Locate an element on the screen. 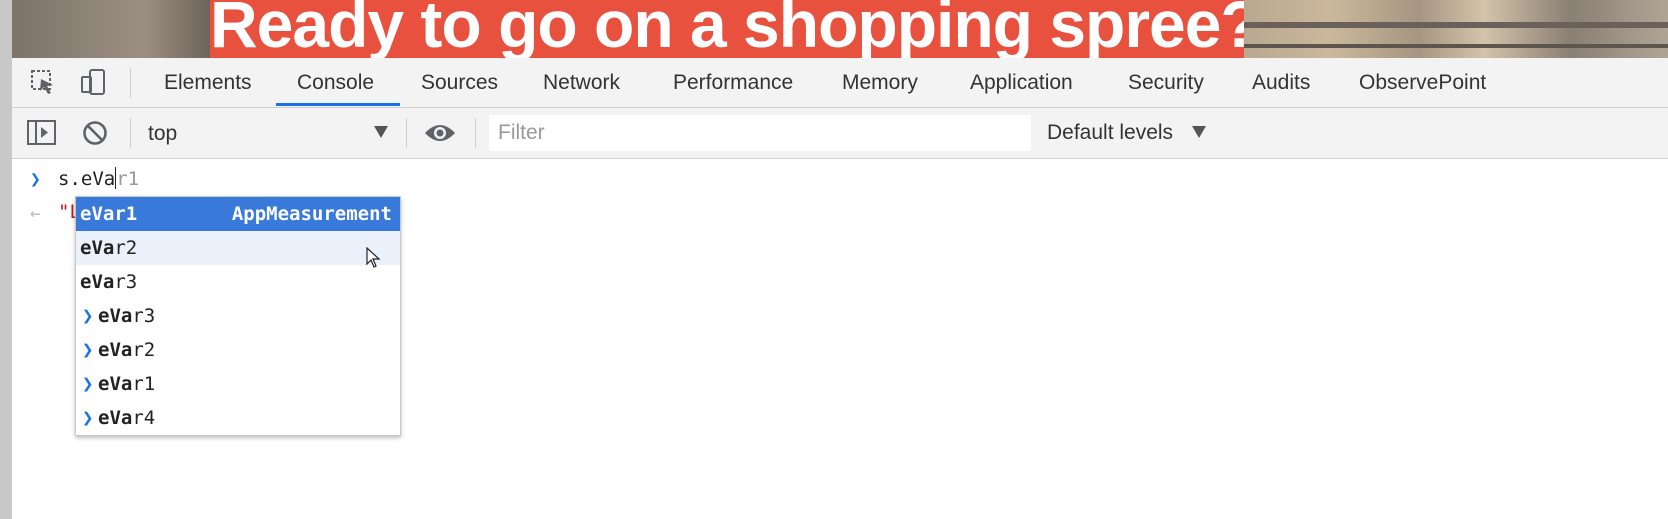  tab-sources: Sources is located at coordinates (459, 82).